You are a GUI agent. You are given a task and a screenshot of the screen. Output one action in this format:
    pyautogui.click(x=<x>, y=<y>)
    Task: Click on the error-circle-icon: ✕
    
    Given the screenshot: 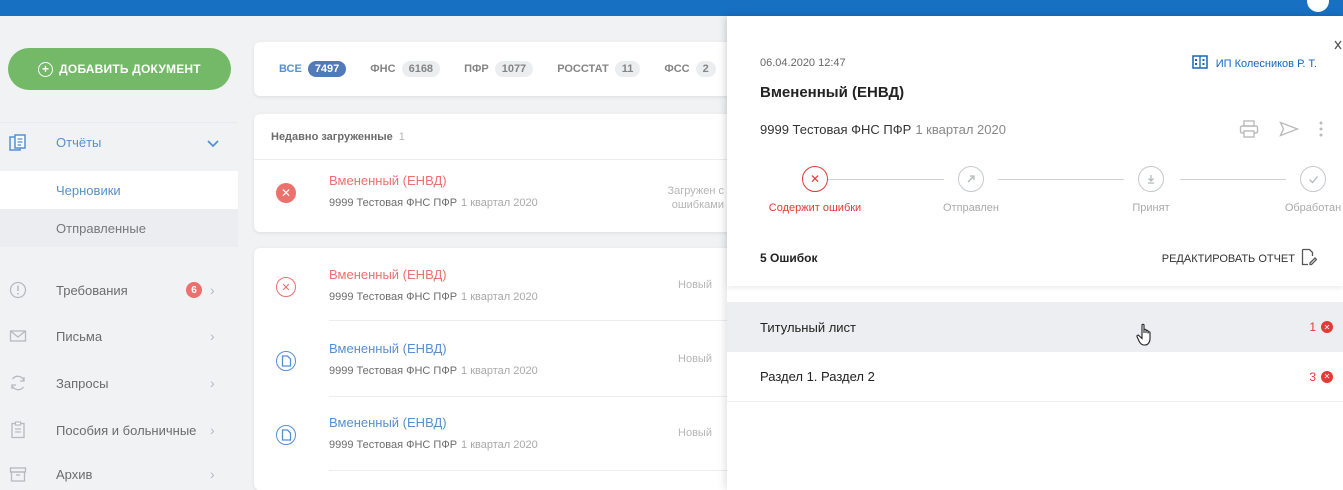 What is the action you would take?
    pyautogui.click(x=815, y=179)
    